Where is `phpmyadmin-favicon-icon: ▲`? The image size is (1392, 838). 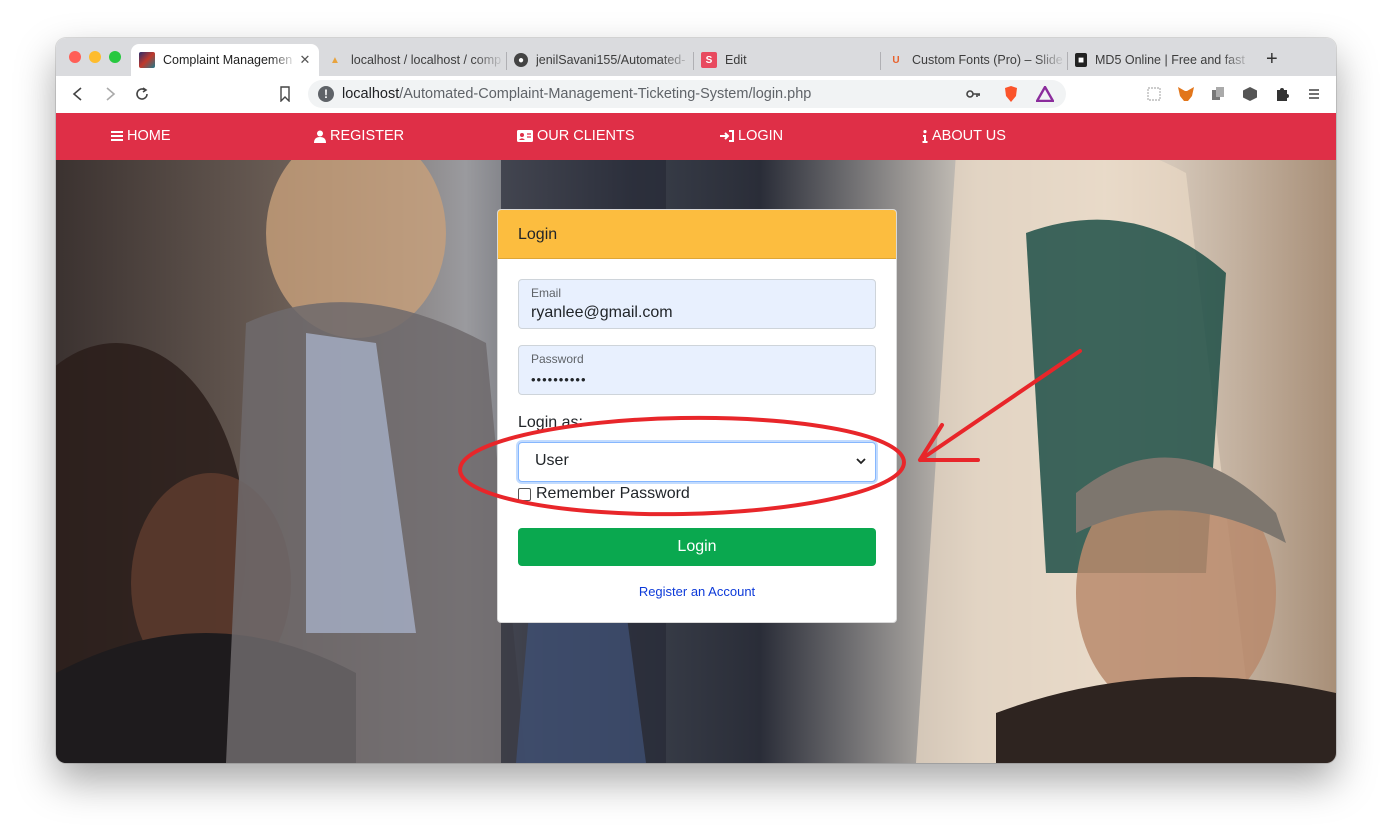
phpmyadmin-favicon-icon: ▲ is located at coordinates (335, 60).